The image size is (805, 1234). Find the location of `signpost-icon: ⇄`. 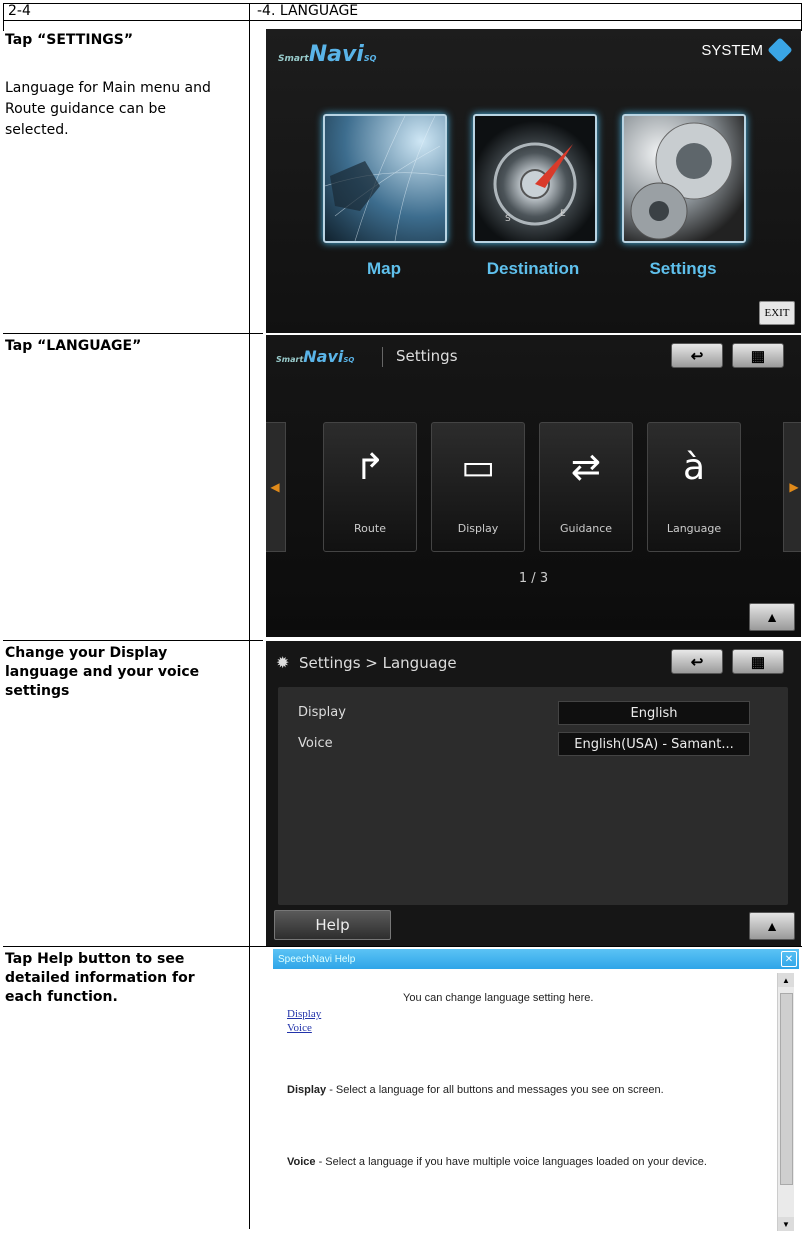

signpost-icon: ⇄ is located at coordinates (586, 467).